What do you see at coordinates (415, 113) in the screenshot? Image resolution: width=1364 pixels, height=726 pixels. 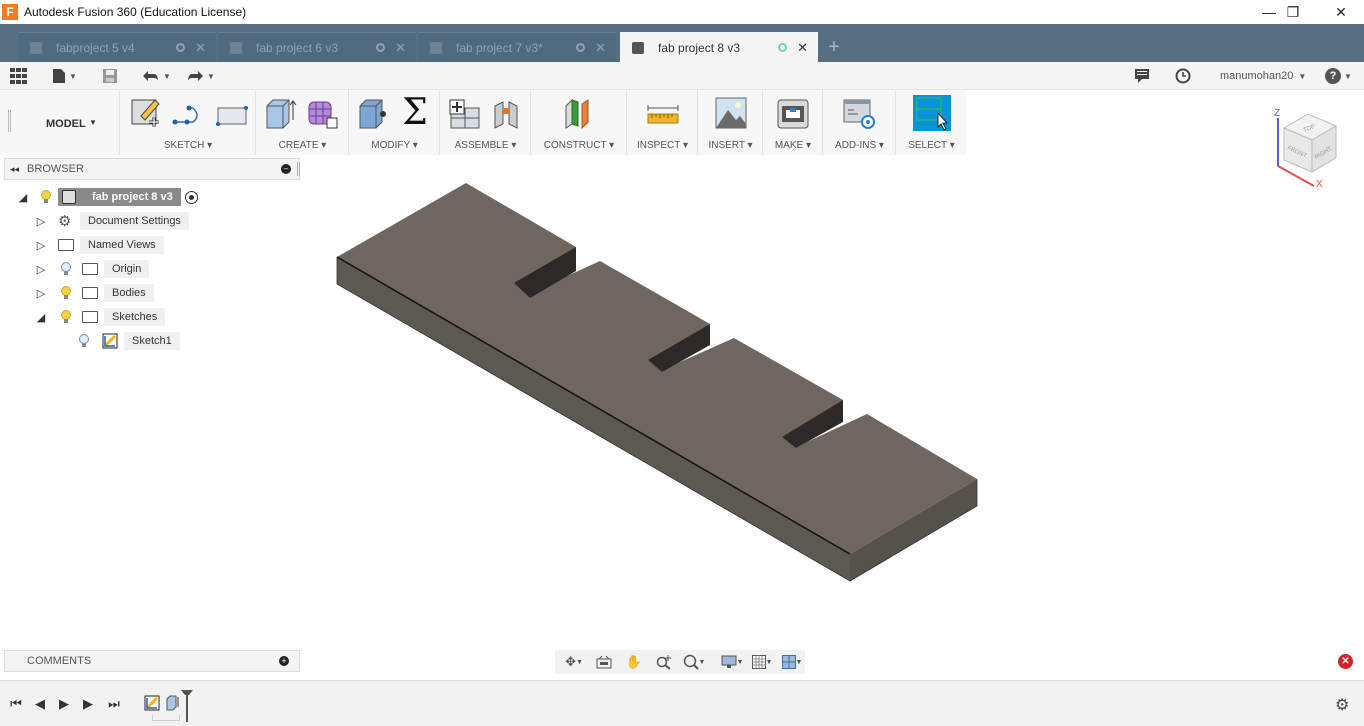 I see `sum-icon: Σ` at bounding box center [415, 113].